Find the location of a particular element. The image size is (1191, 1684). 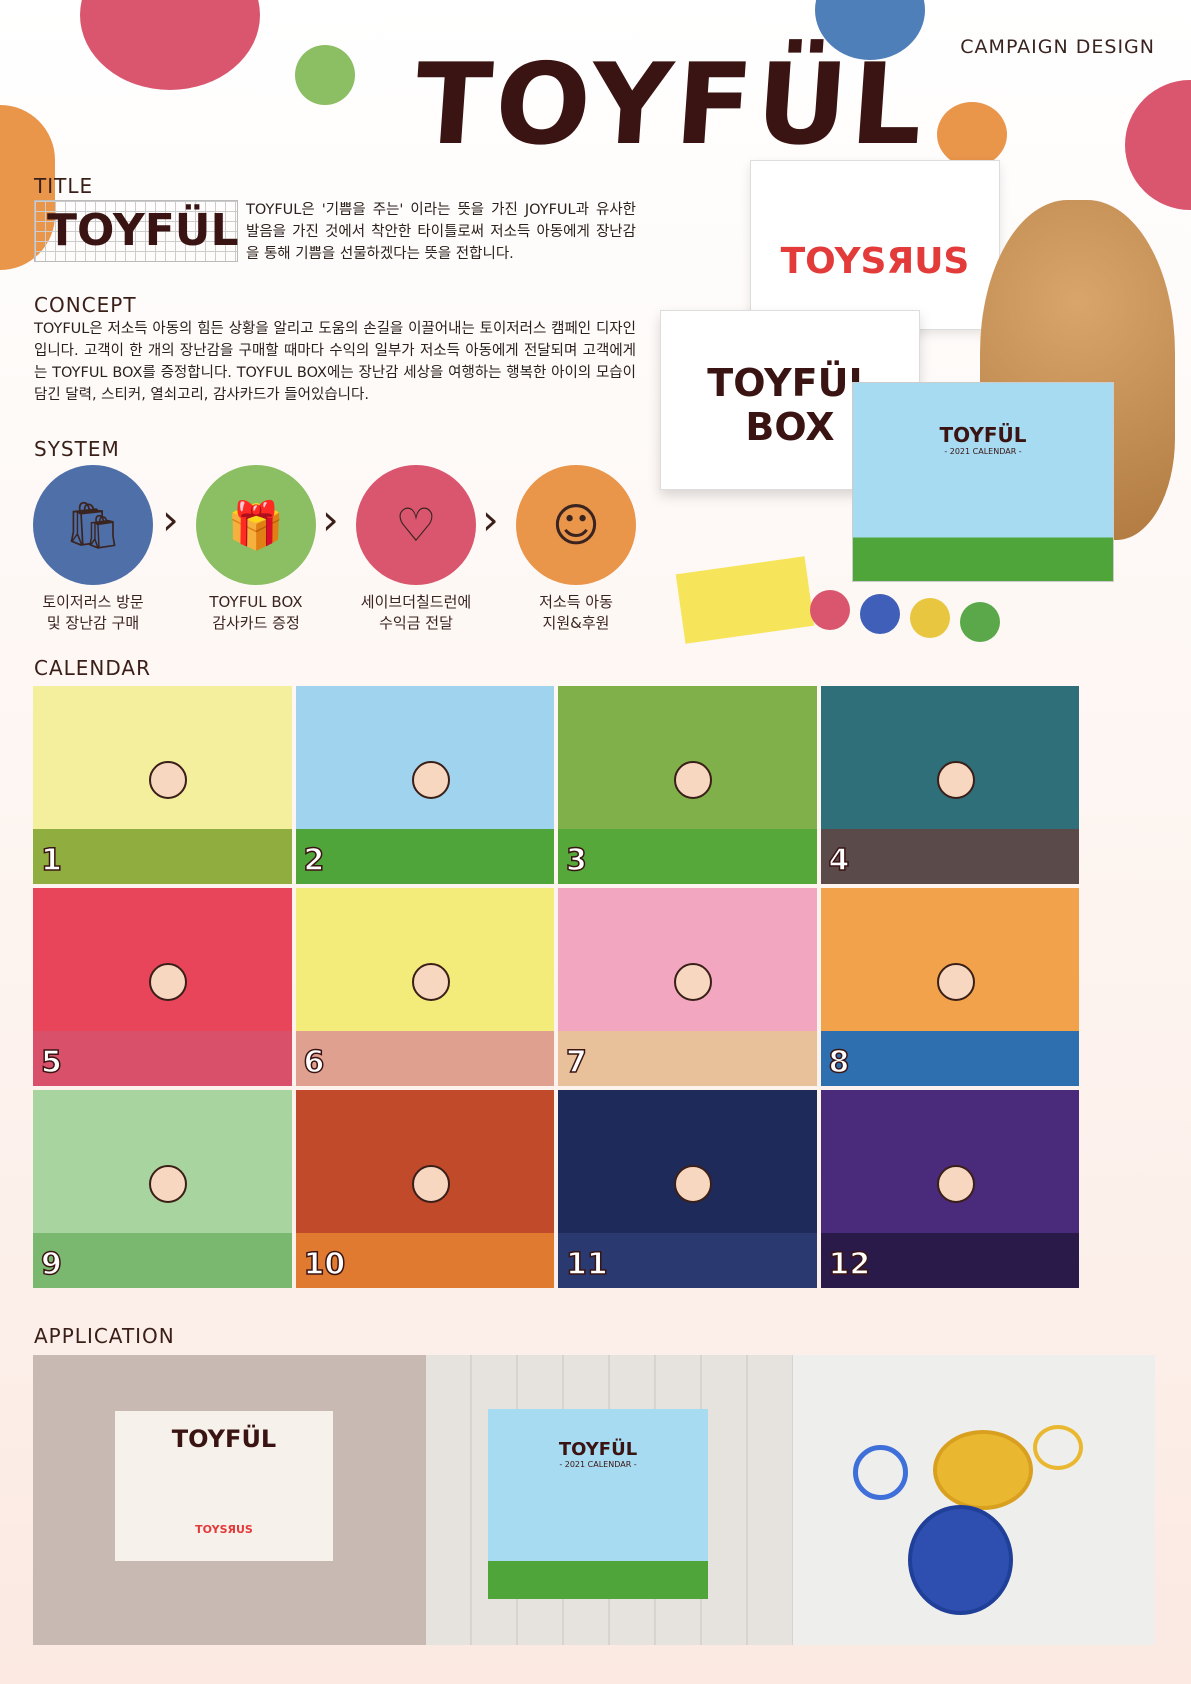

calendar-month-12: 12 is located at coordinates (949, 1189).